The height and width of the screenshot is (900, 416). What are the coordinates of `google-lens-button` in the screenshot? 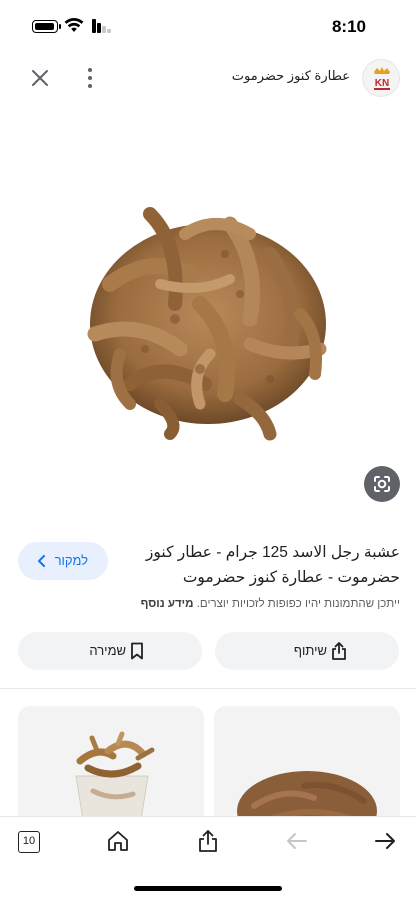 It's located at (382, 484).